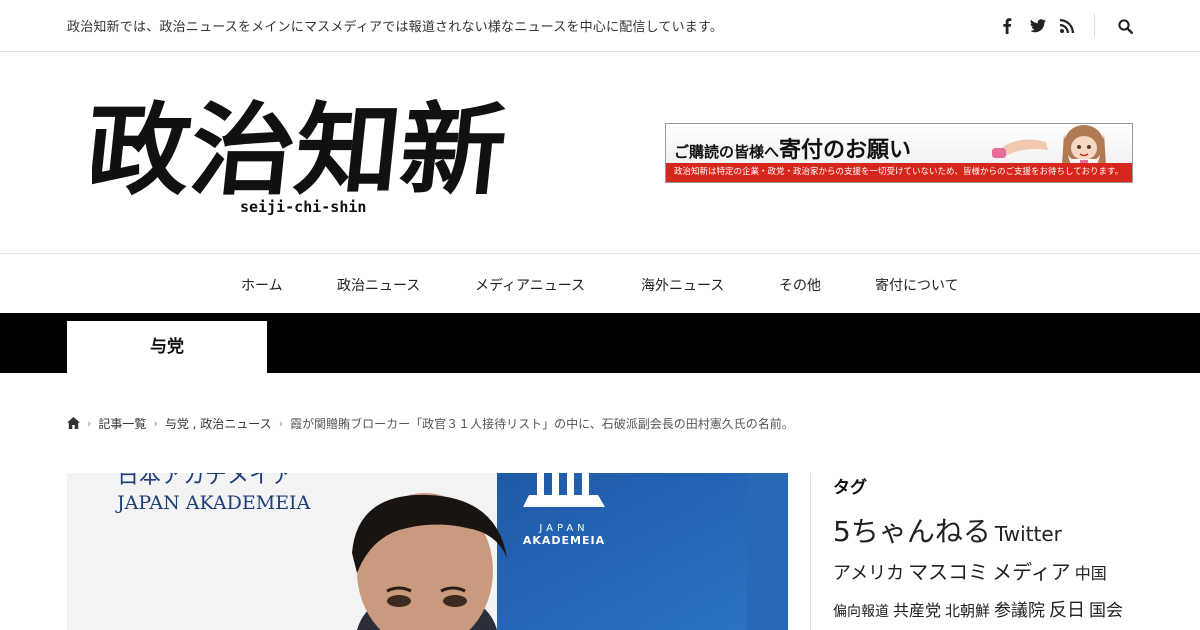  Describe the element at coordinates (810, 551) in the screenshot. I see `sidebar-divider` at that location.